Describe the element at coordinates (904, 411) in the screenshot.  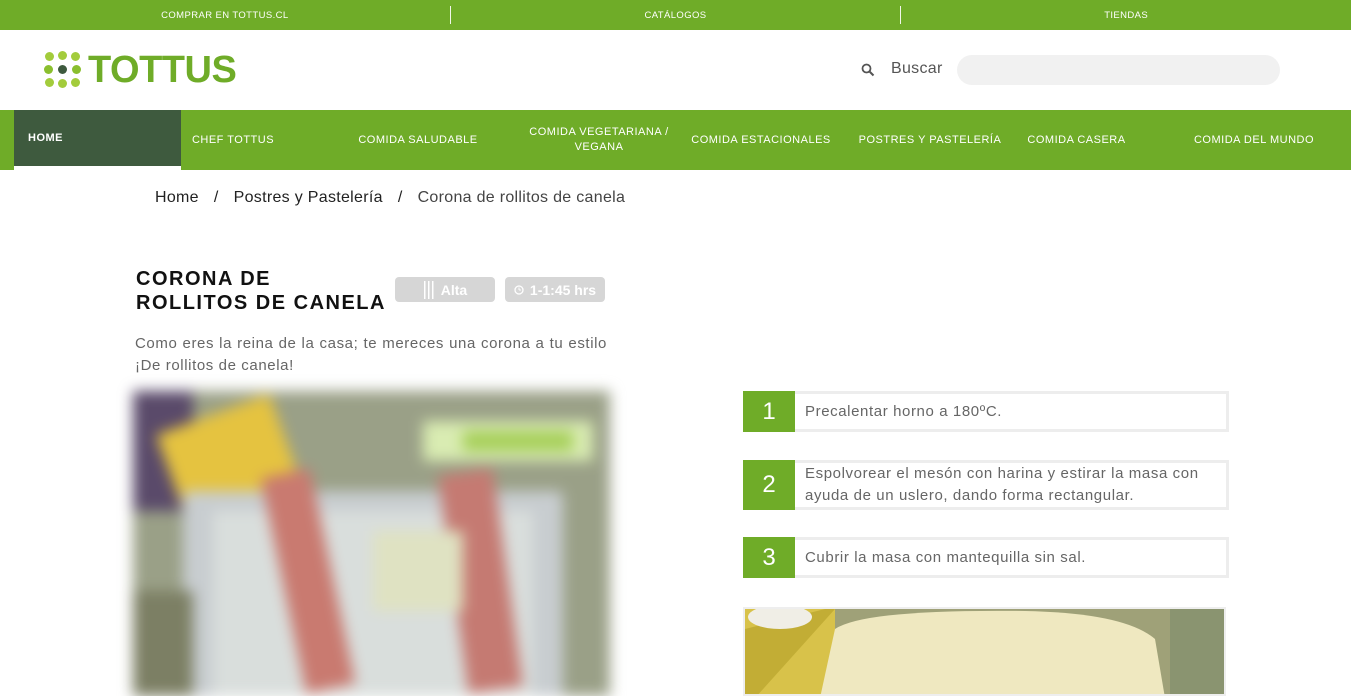
I see `step-text: Precalentar horno a 180ºC.` at that location.